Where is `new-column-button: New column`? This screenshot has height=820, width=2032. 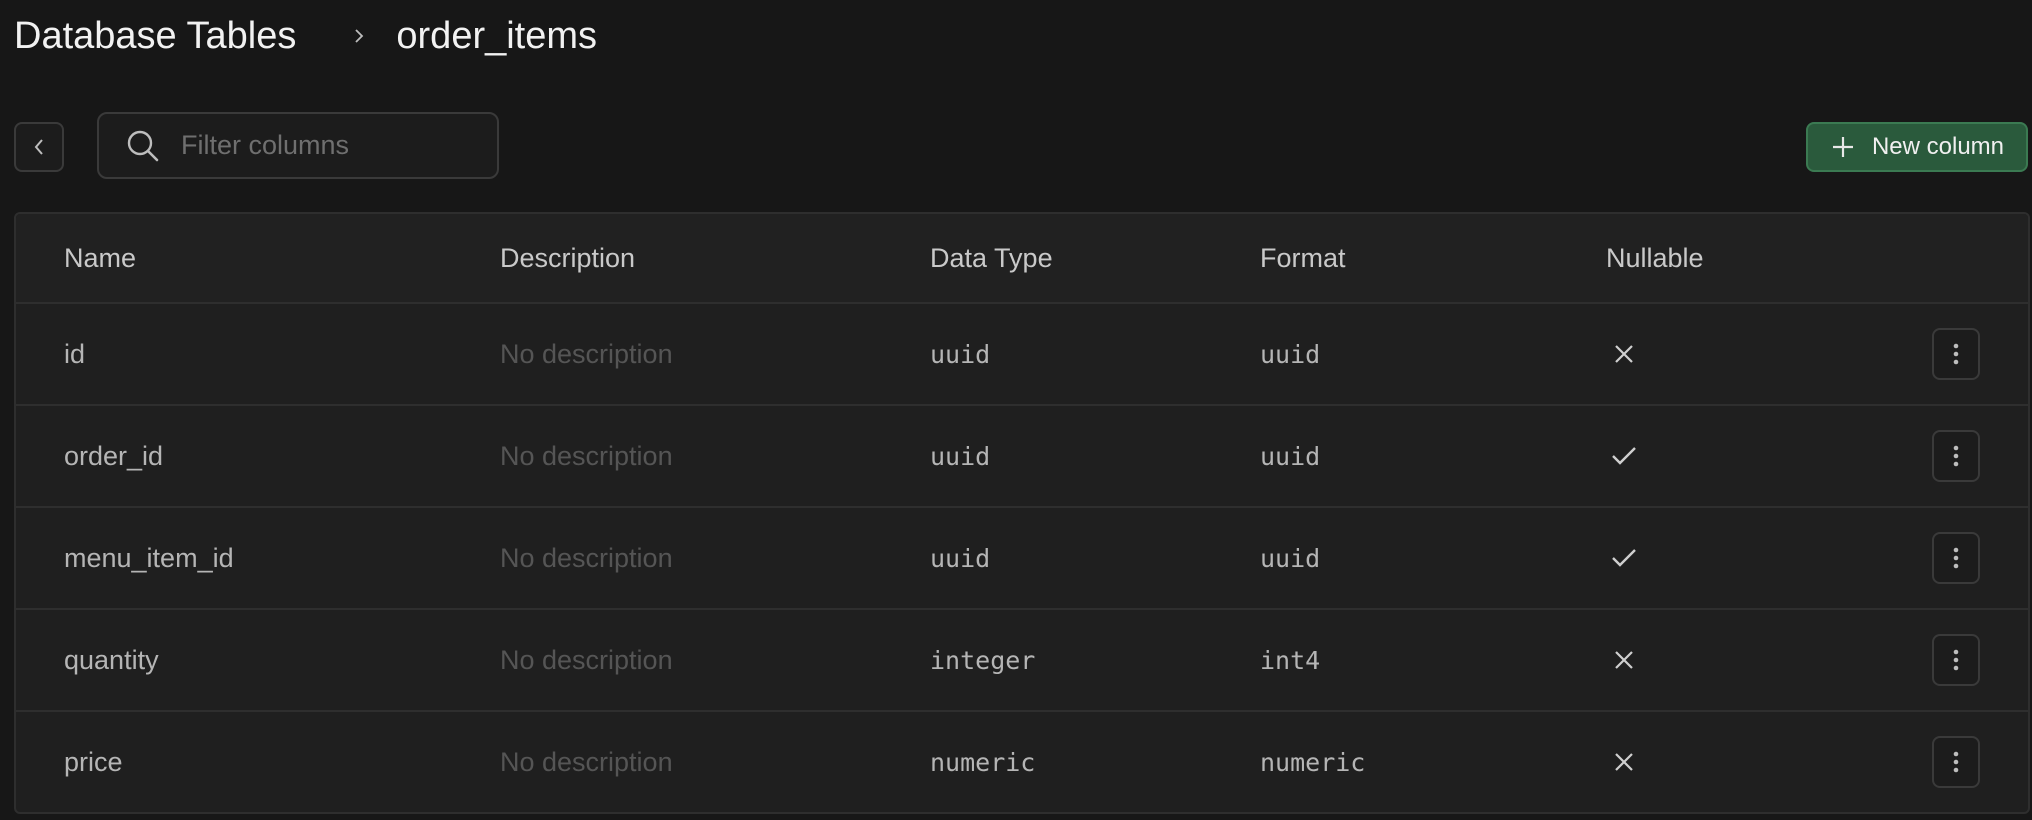
new-column-button: New column is located at coordinates (1917, 147).